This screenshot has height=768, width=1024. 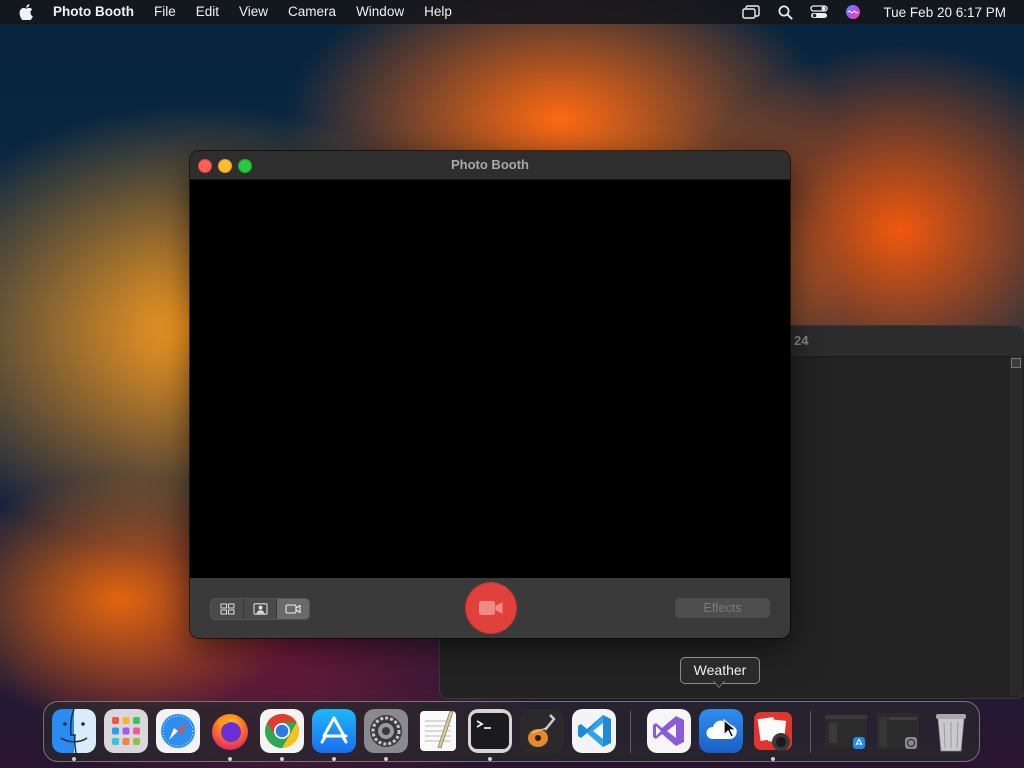 I want to click on window-title: Photo Booth, so click(x=490, y=164).